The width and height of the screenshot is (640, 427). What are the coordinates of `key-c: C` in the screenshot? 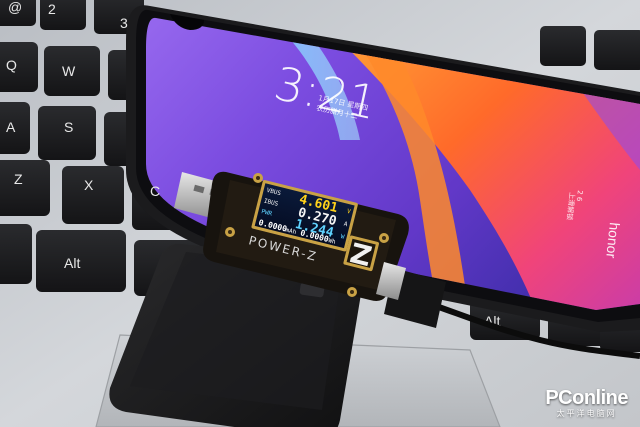 It's located at (155, 191).